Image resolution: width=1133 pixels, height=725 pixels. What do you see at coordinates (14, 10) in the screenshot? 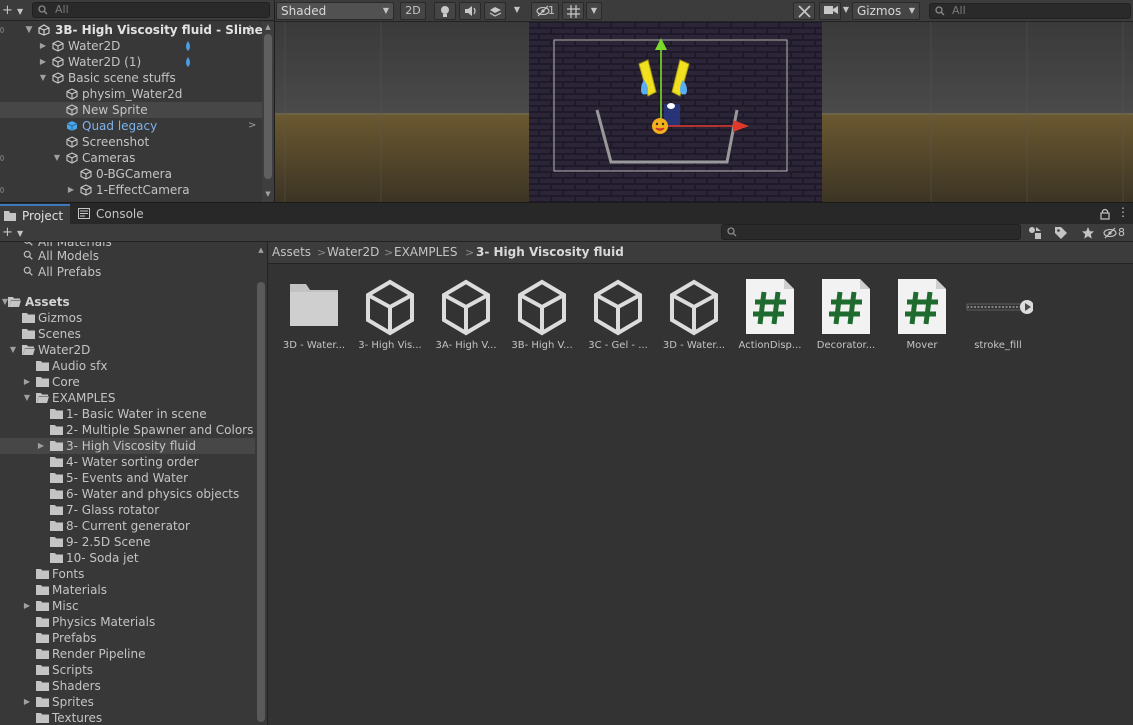
I see `create-dropdown: + ▼` at bounding box center [14, 10].